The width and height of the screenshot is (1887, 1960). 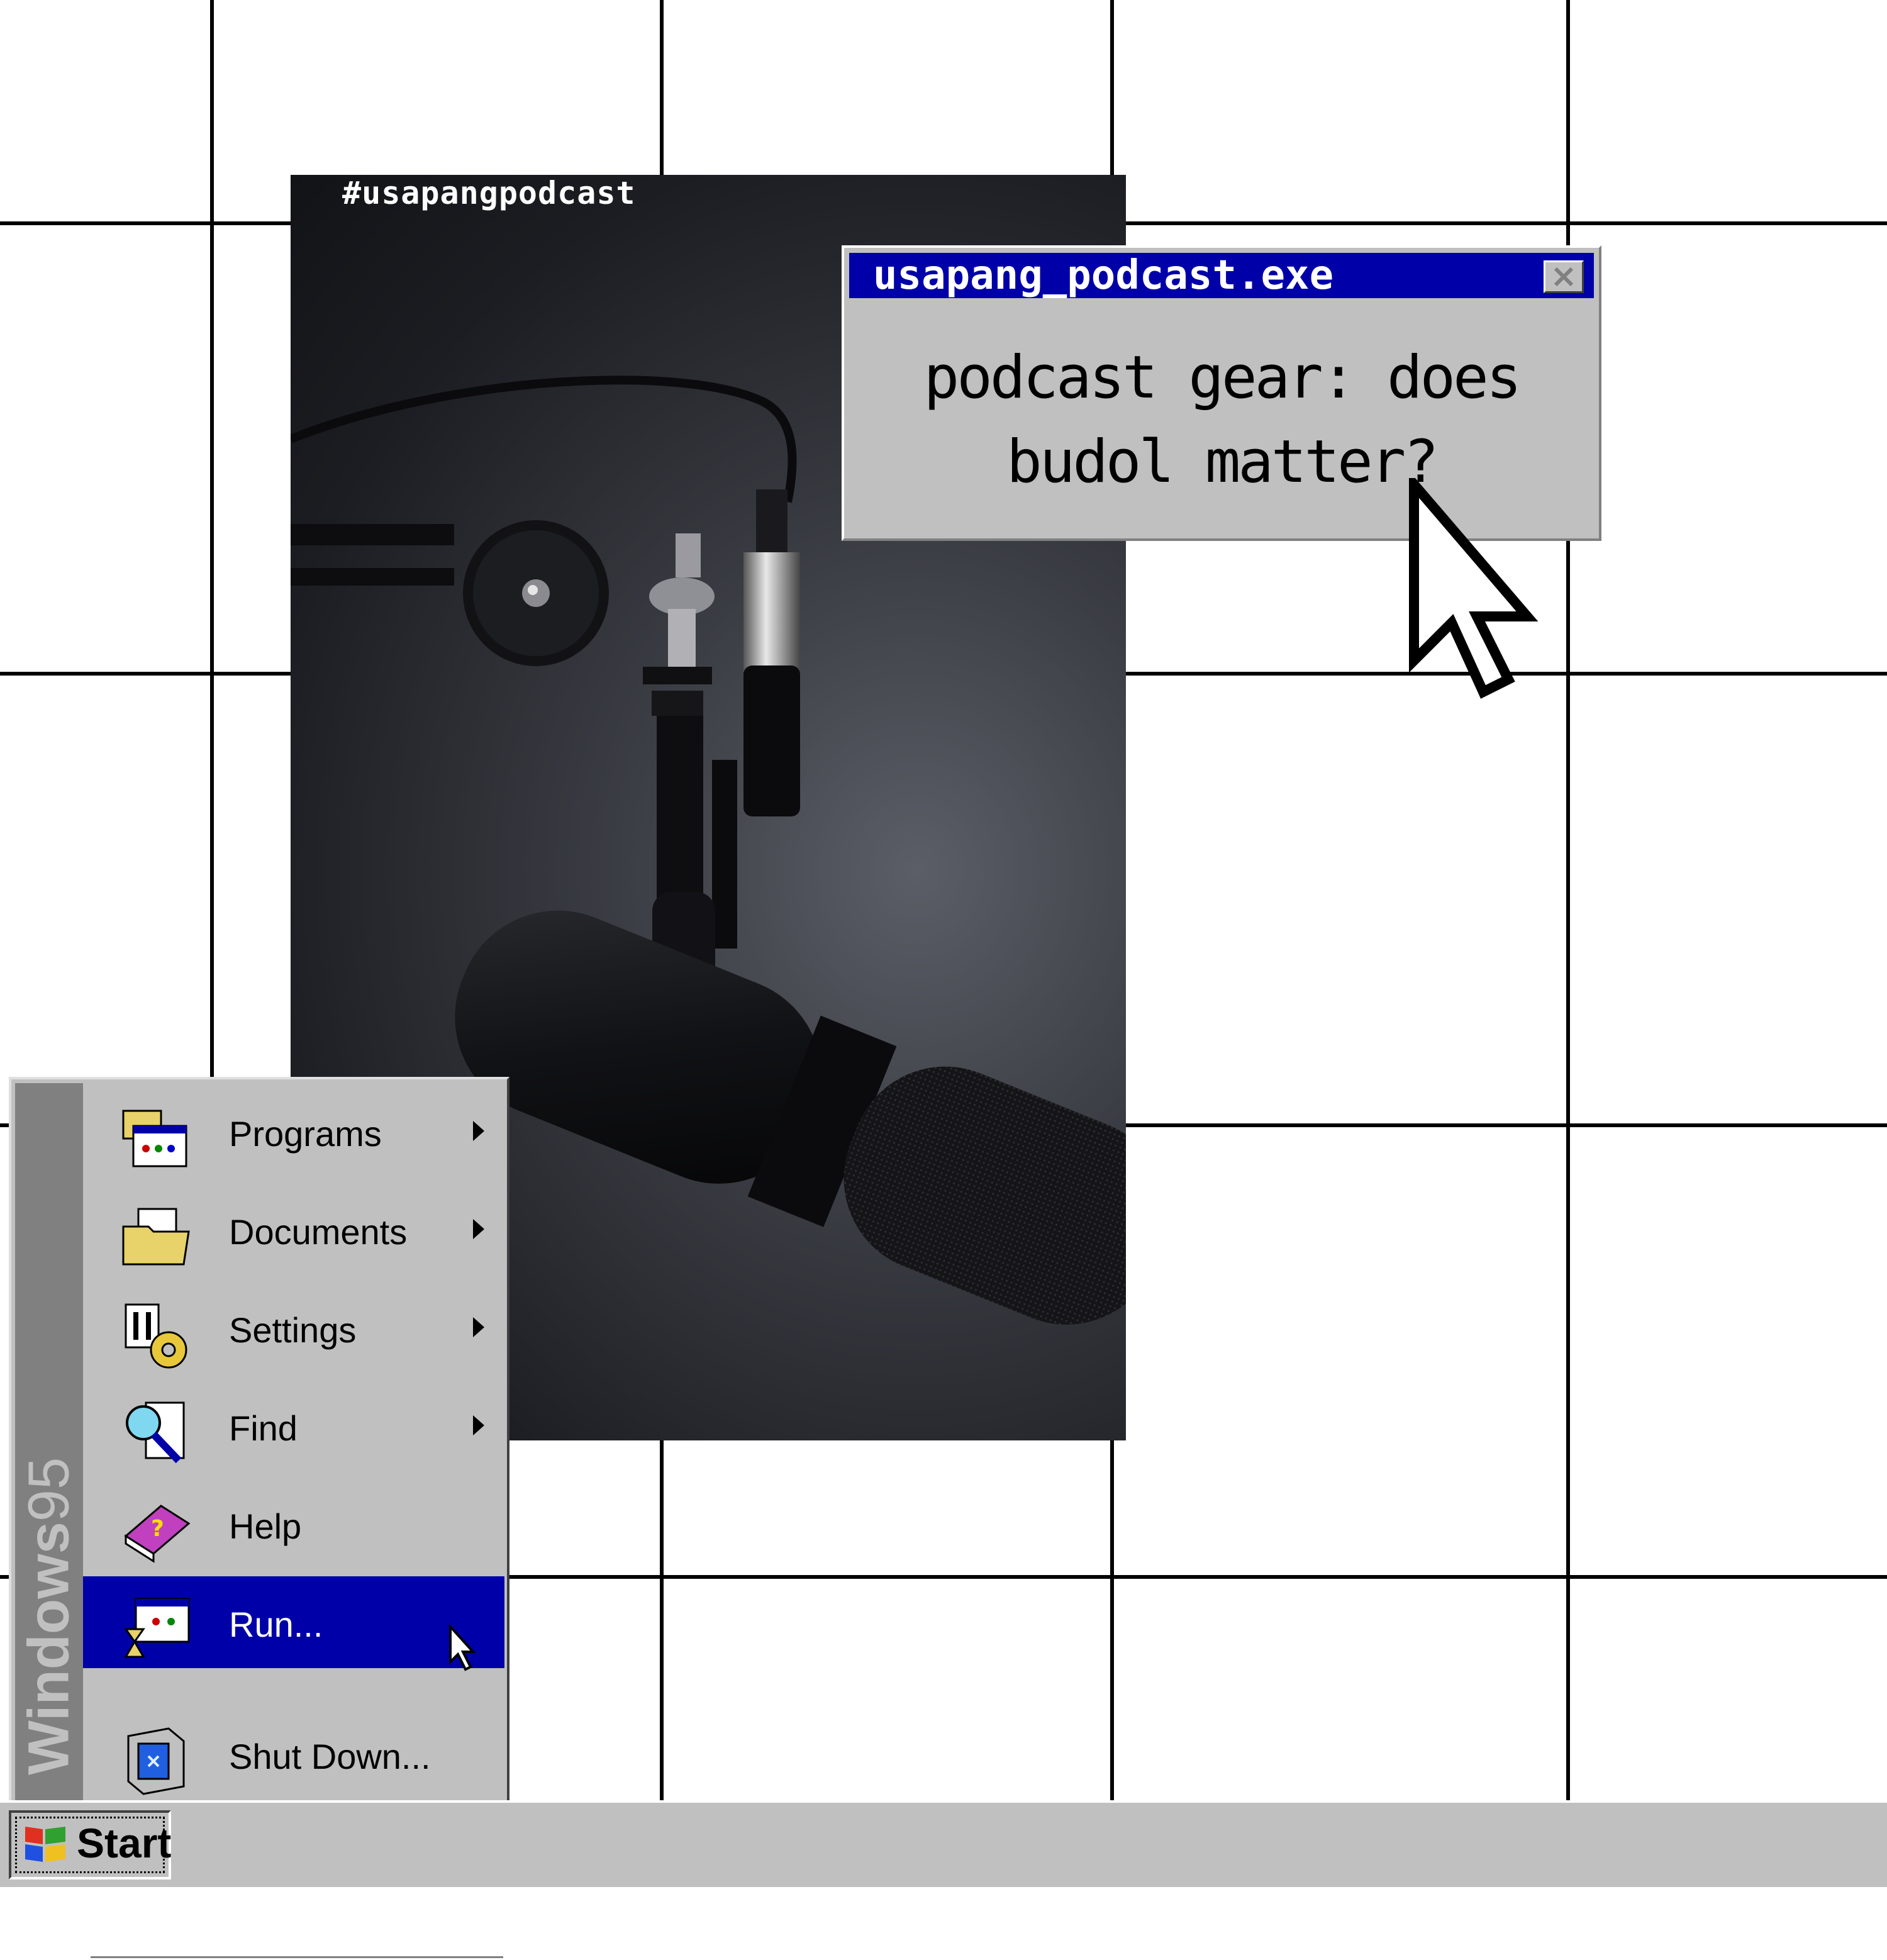 I want to click on hashtag-label: #usapangpodcast, so click(x=489, y=193).